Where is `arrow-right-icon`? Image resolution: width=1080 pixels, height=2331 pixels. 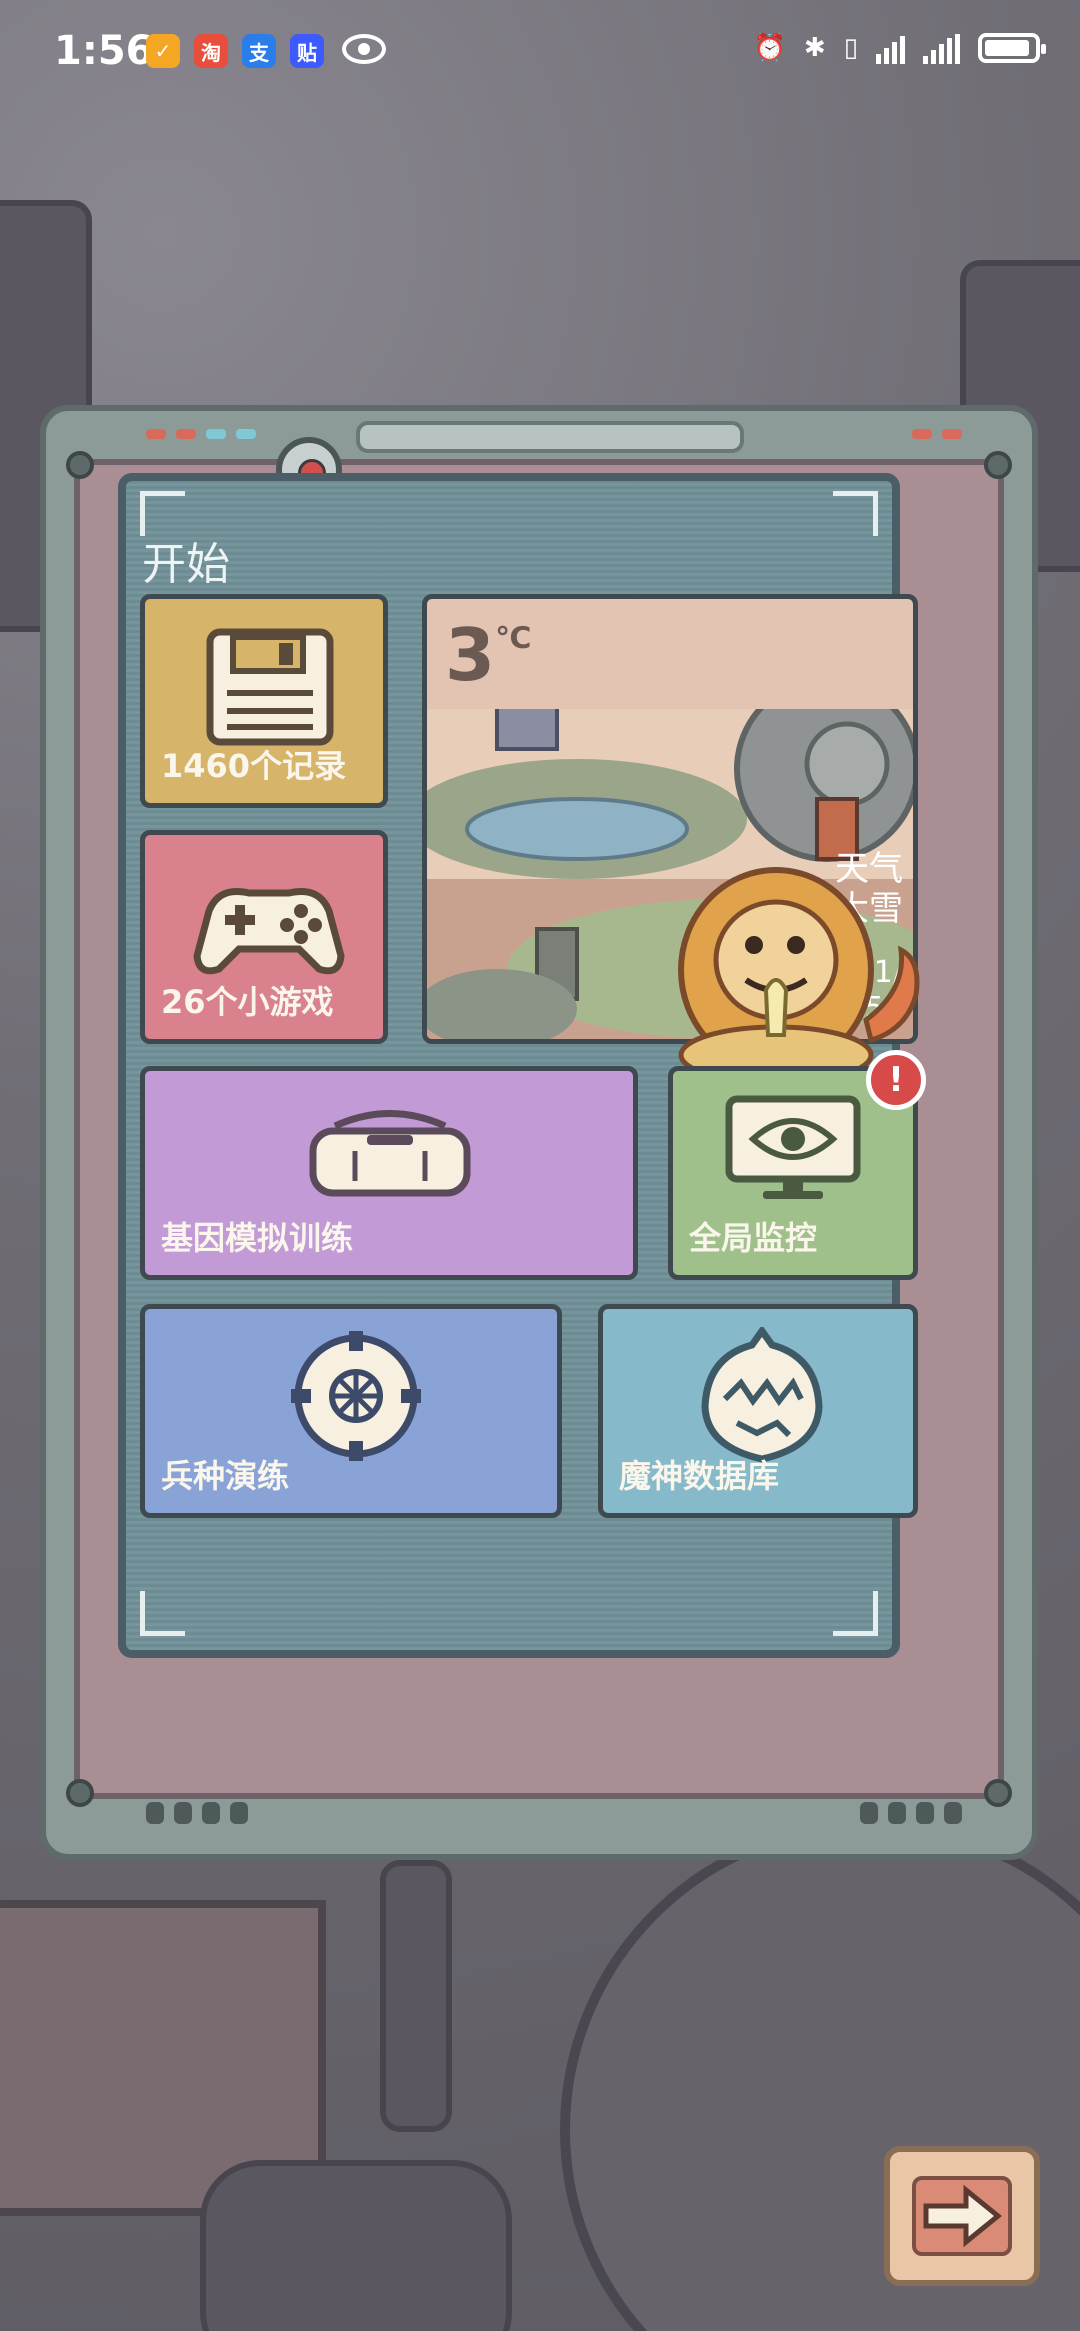 arrow-right-icon is located at coordinates (962, 2216).